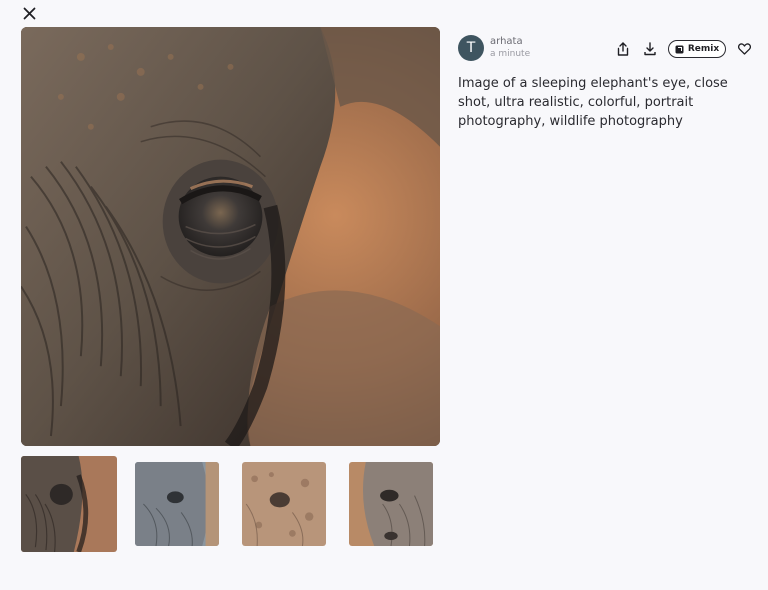 The image size is (768, 590). I want to click on heart-icon, so click(744, 49).